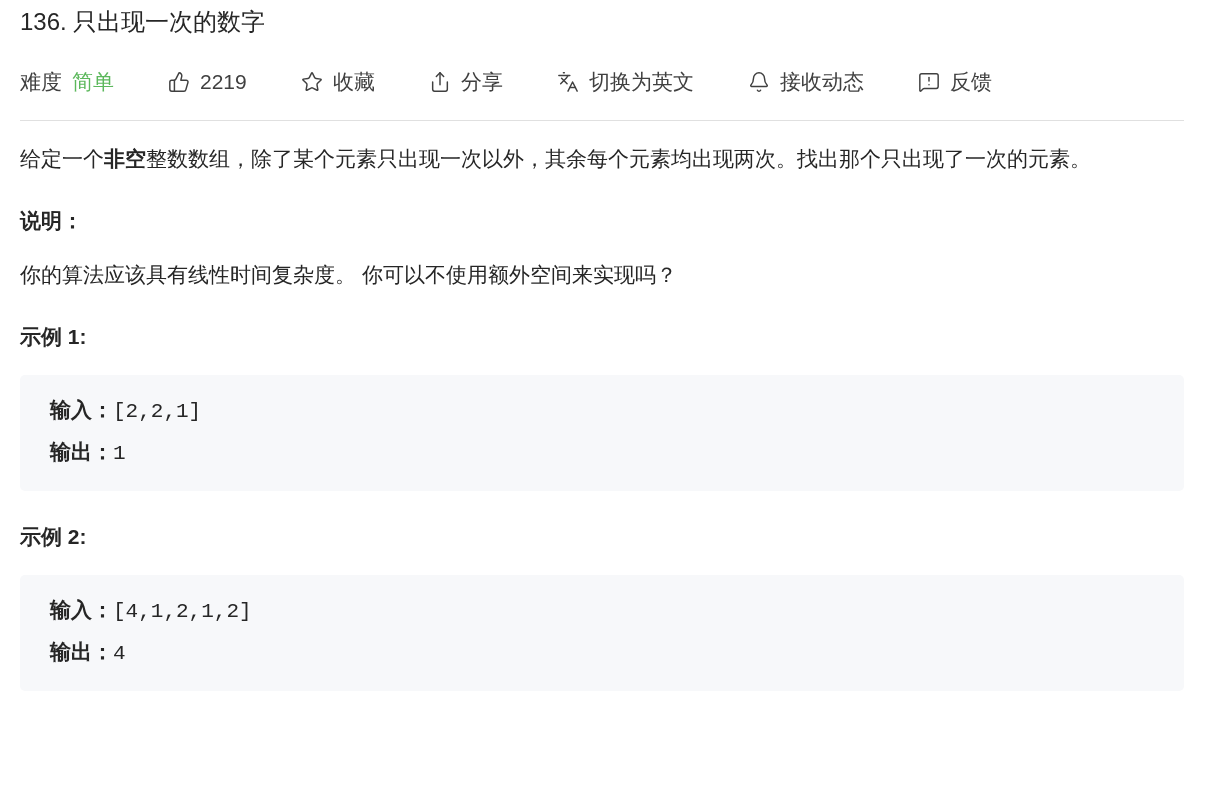 This screenshot has width=1216, height=802. I want to click on feedback-button: 反馈, so click(970, 82).